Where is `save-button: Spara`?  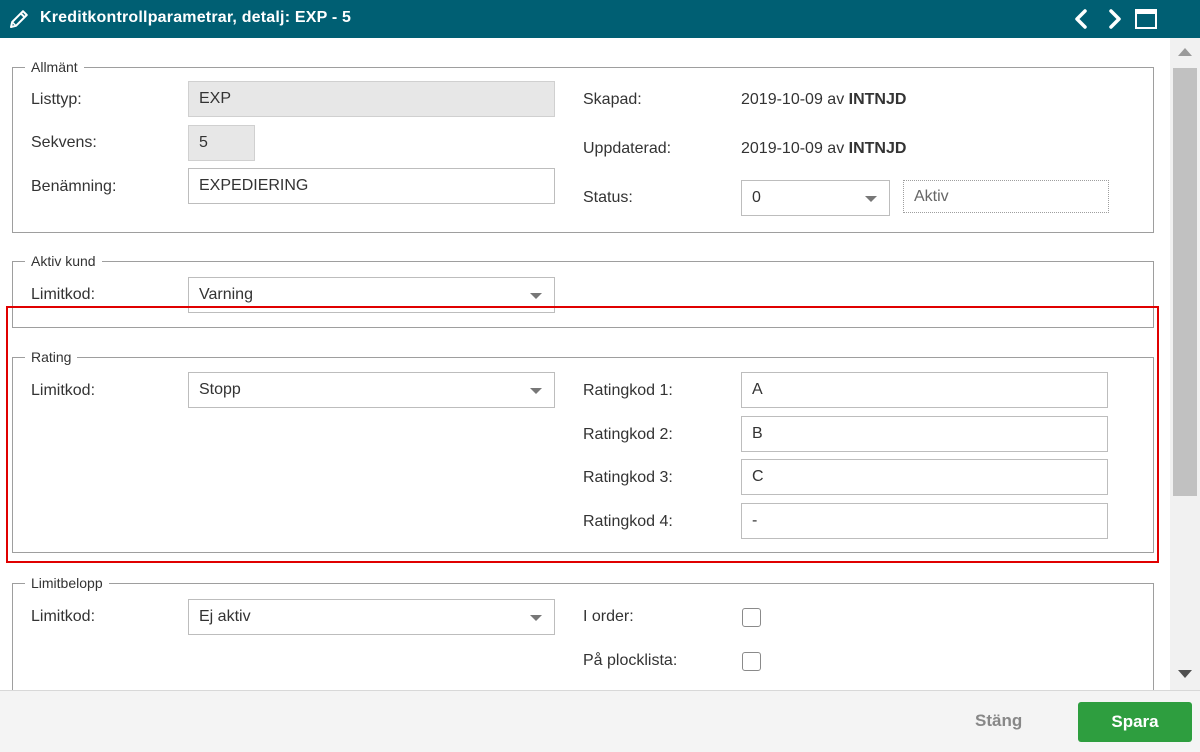
save-button: Spara is located at coordinates (1135, 722).